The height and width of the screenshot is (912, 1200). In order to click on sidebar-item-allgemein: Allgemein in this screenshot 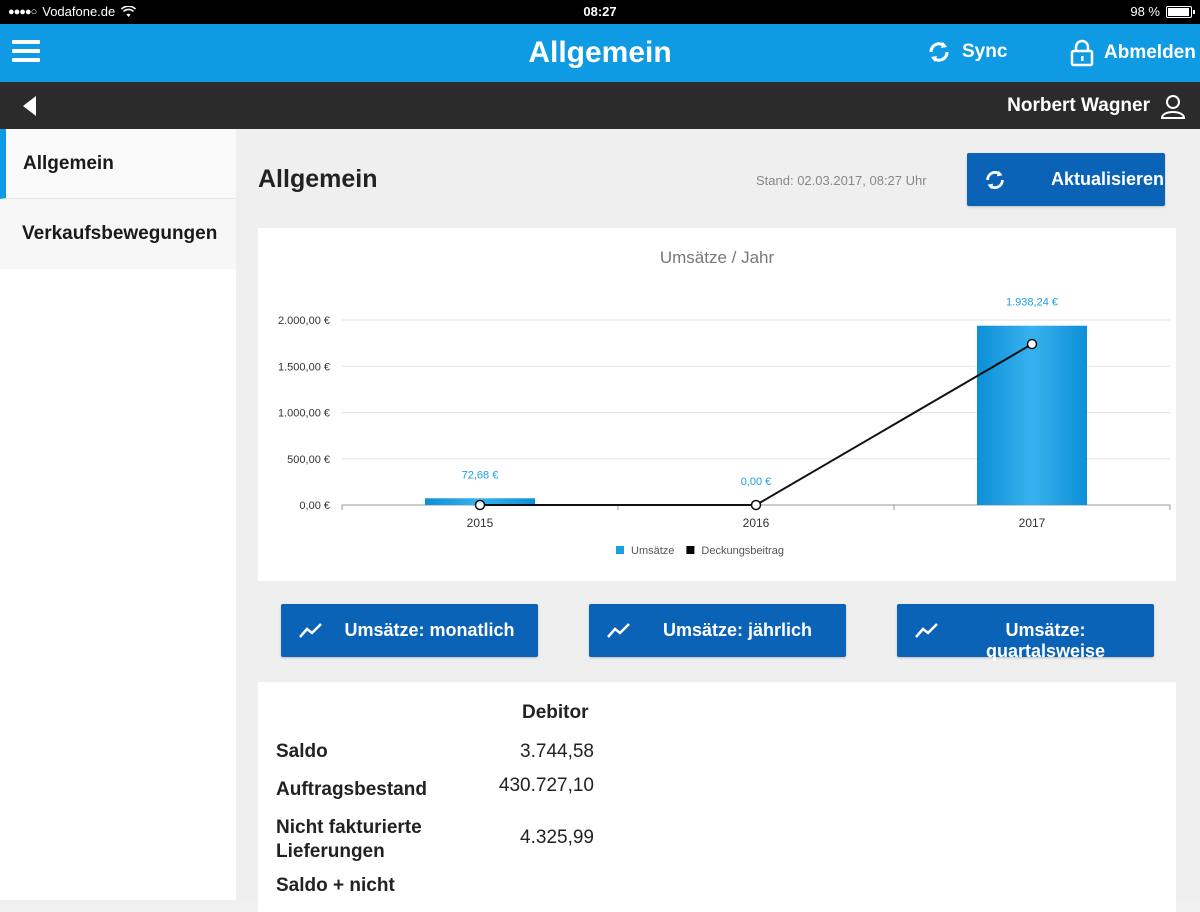, I will do `click(118, 164)`.